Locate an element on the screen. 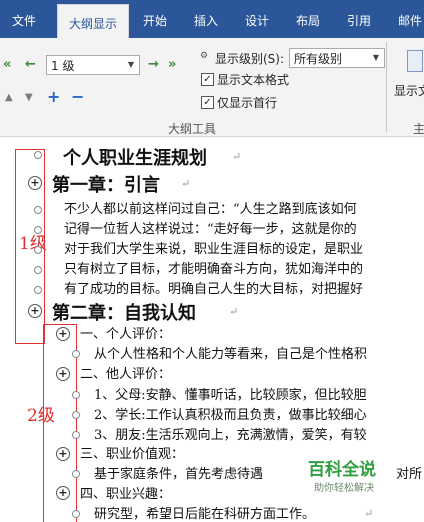 The height and width of the screenshot is (522, 424). tab-insert: 插入 is located at coordinates (206, 19).